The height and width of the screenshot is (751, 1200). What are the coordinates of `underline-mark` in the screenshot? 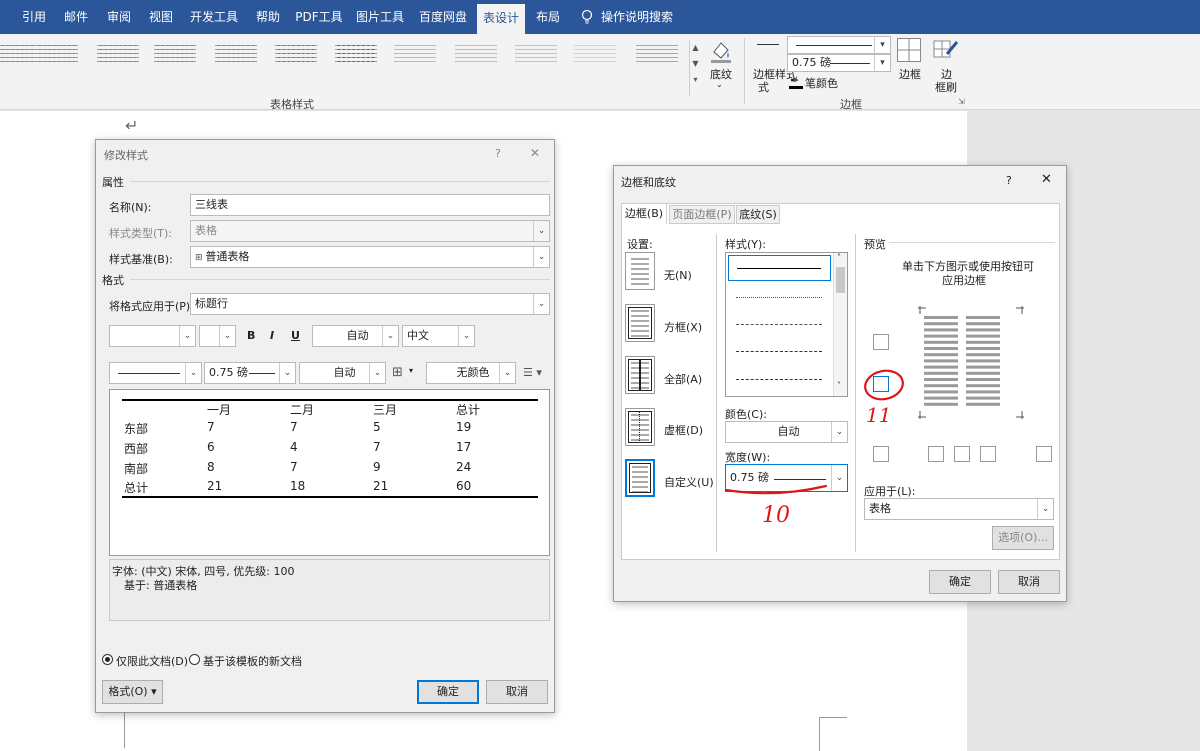 It's located at (776, 489).